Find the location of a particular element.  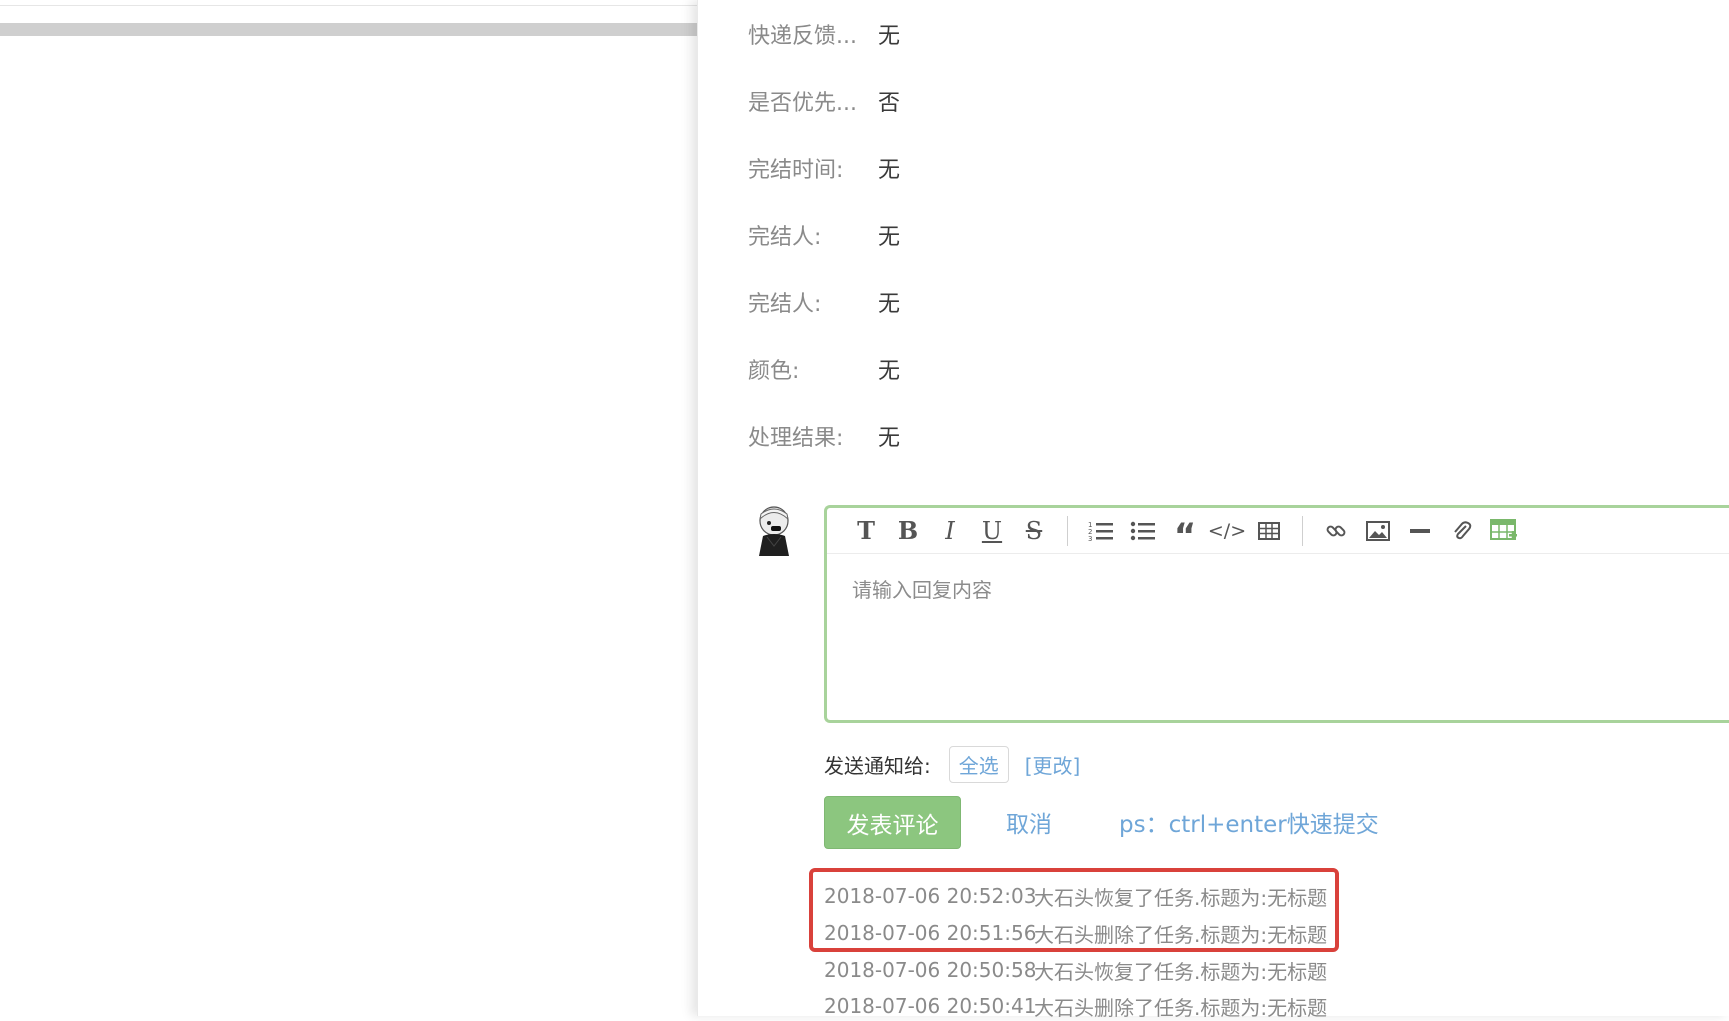

log-entry: 2018-07-06 20:50:58 大石头恢复了任务.标题为:无标题 is located at coordinates (1075, 970).